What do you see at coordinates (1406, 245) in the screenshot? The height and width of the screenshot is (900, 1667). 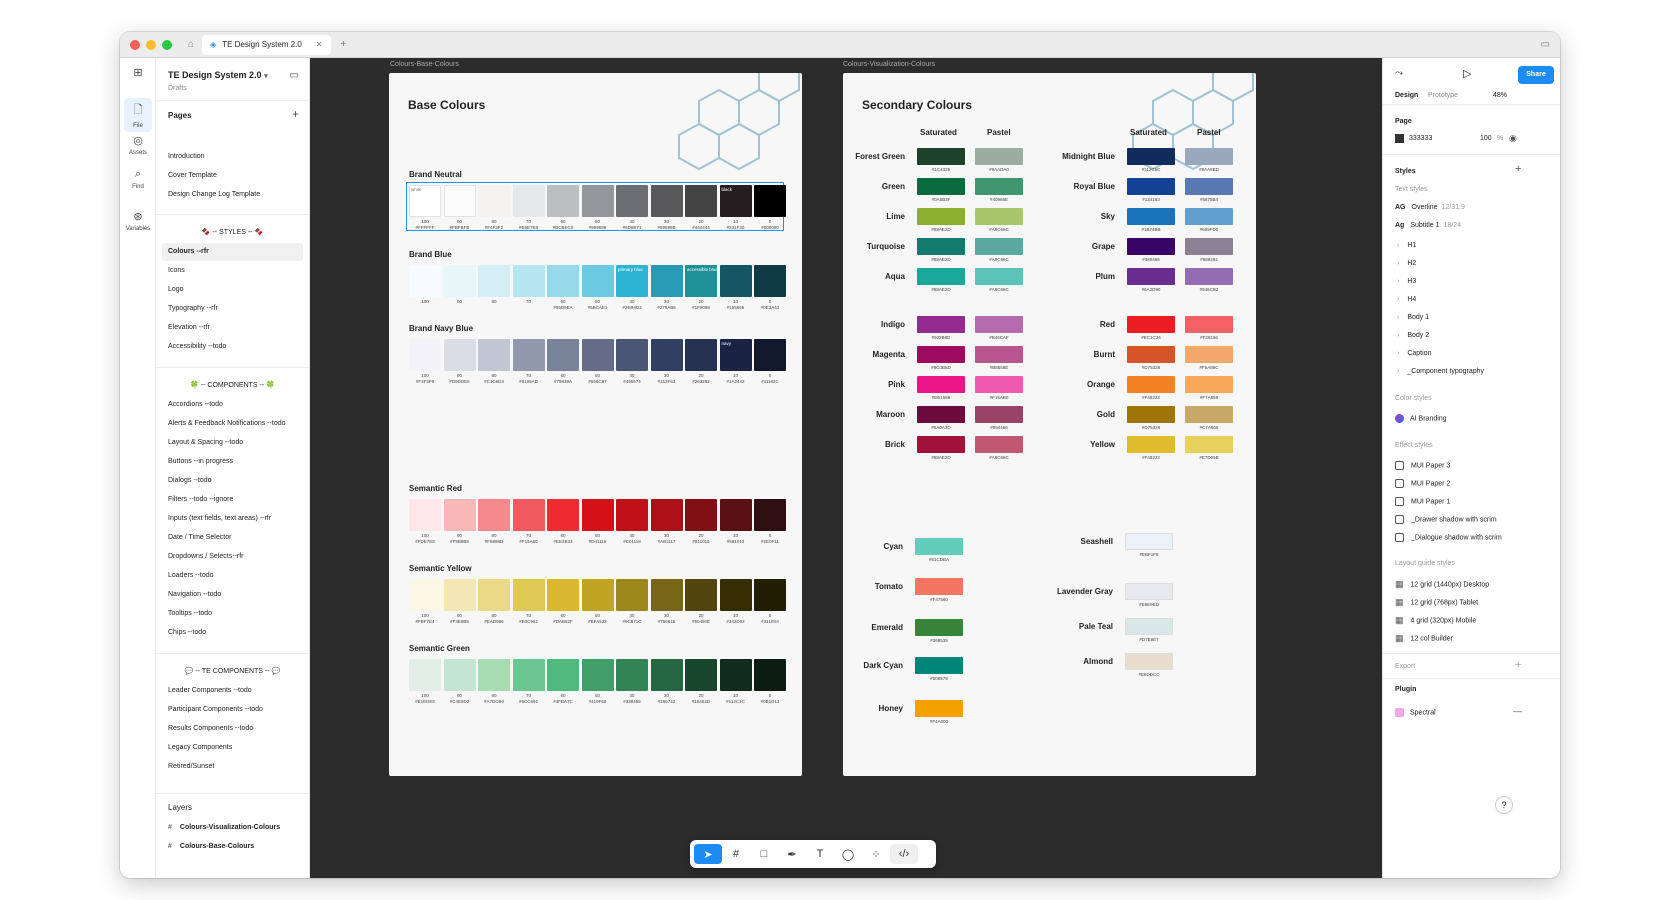 I see `text-style-group: › H1` at bounding box center [1406, 245].